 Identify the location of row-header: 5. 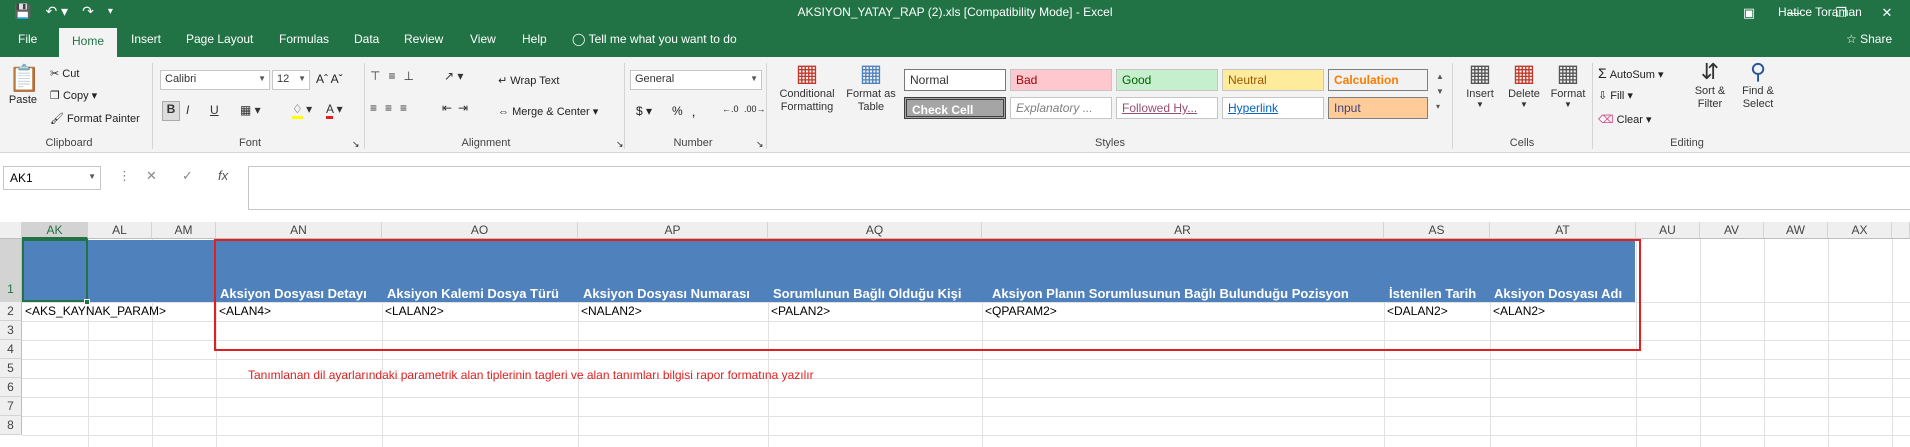
(11, 368).